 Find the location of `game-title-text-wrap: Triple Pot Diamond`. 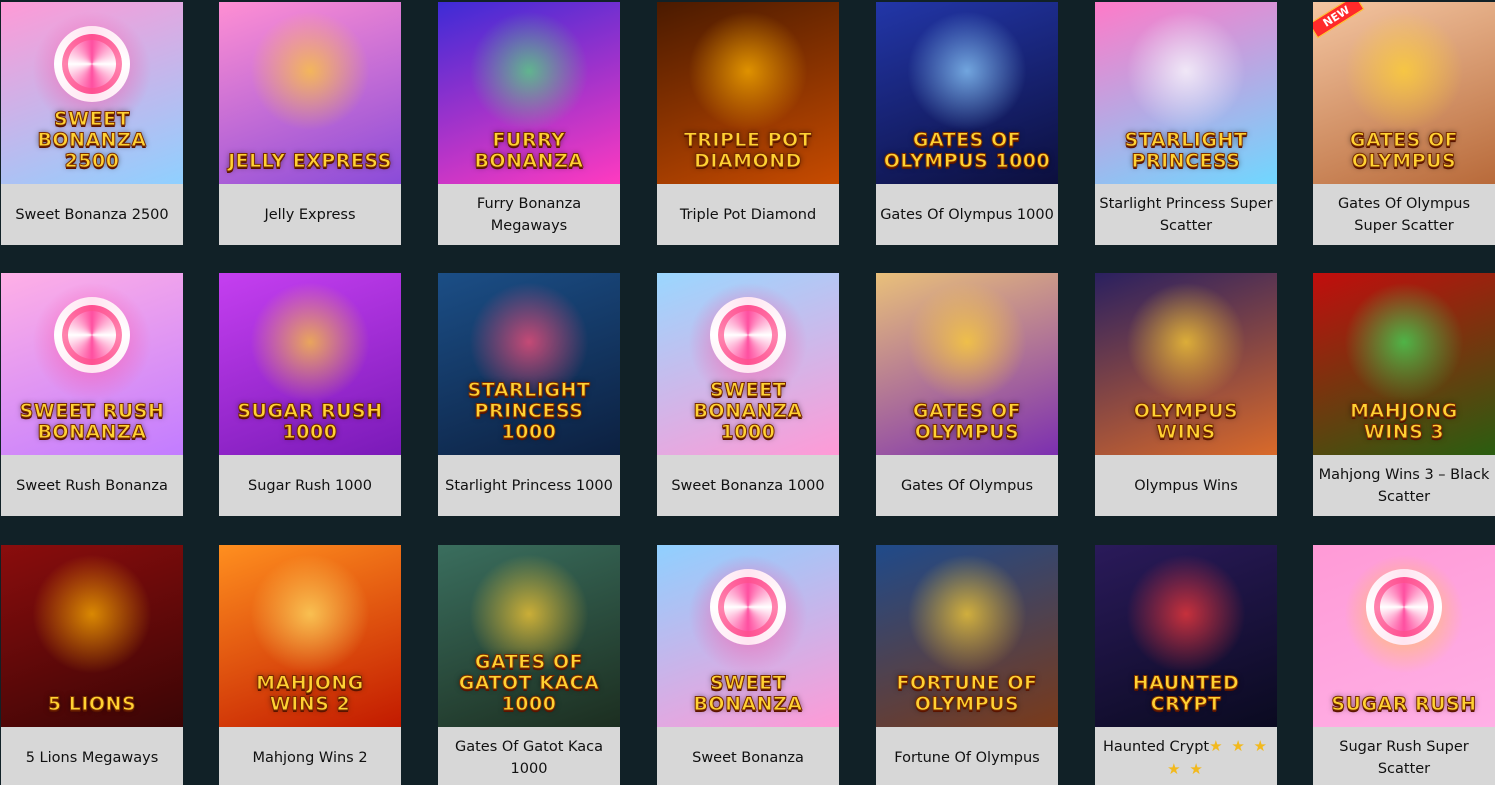

game-title-text-wrap: Triple Pot Diamond is located at coordinates (748, 215).